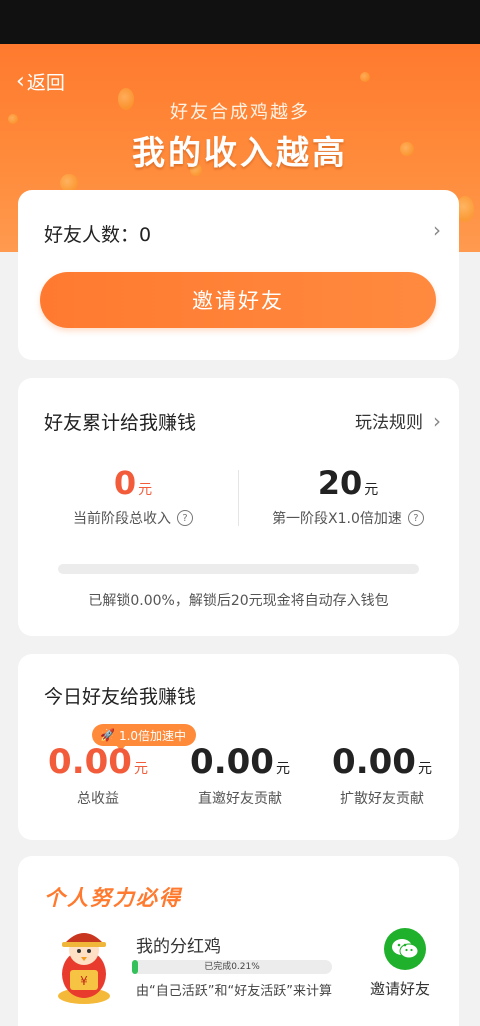  Describe the element at coordinates (120, 697) in the screenshot. I see `today-earnings-title: 今日好友给我赚钱` at that location.